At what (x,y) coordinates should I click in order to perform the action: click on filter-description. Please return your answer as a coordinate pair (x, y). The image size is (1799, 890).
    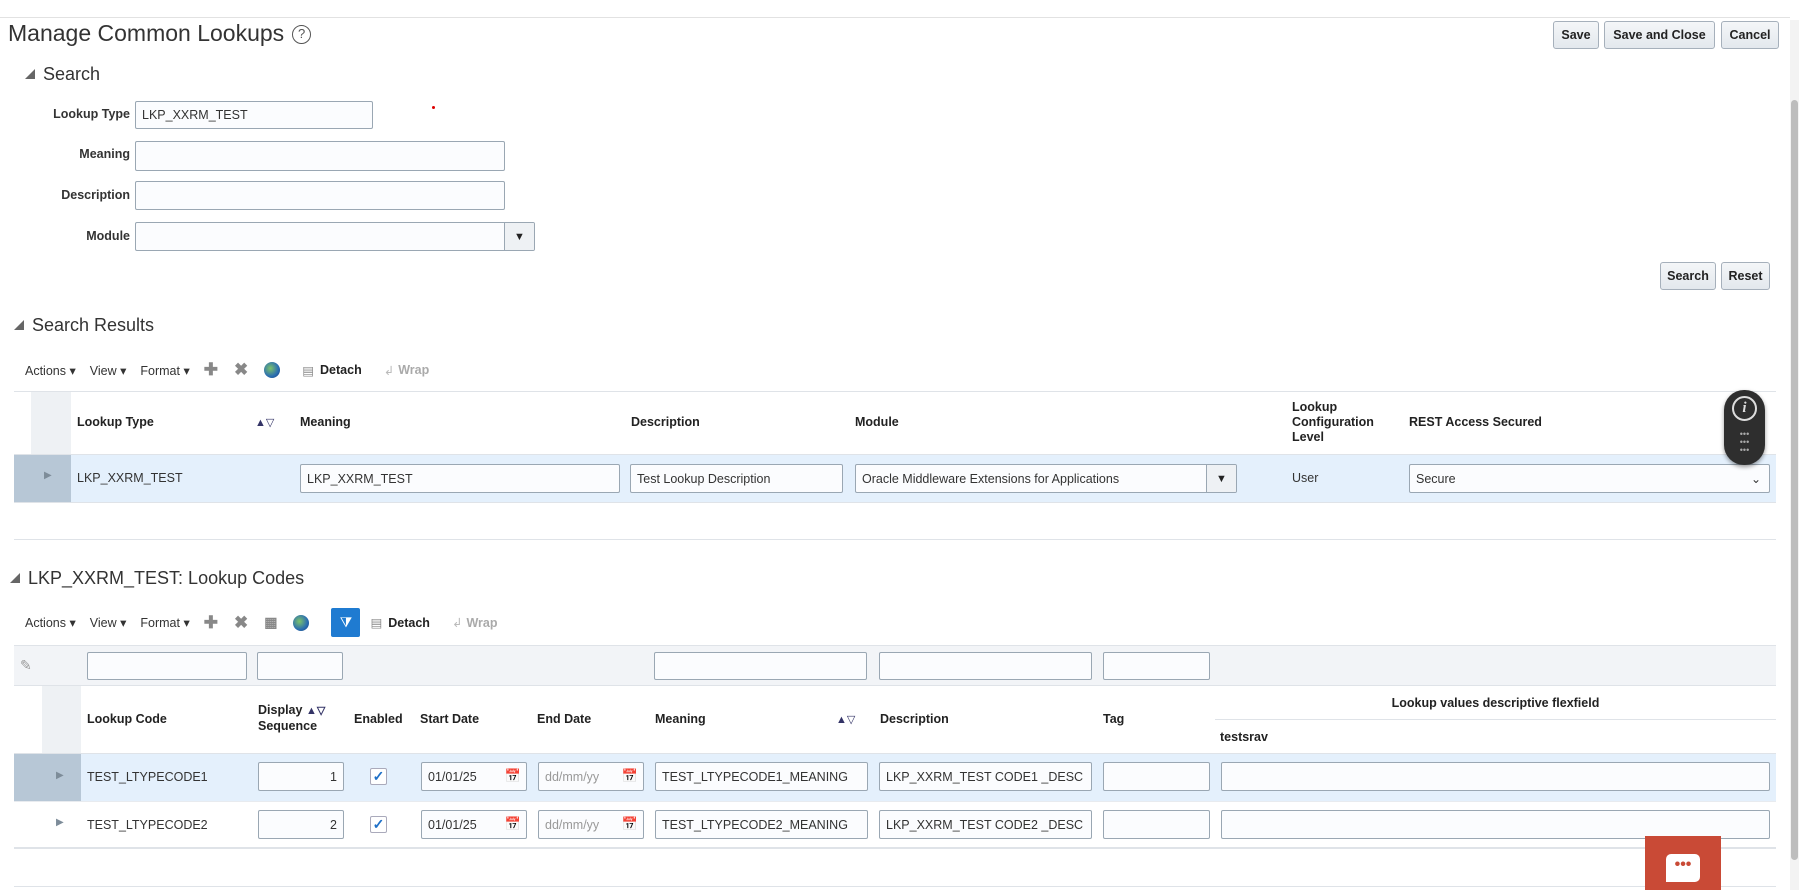
    Looking at the image, I should click on (985, 666).